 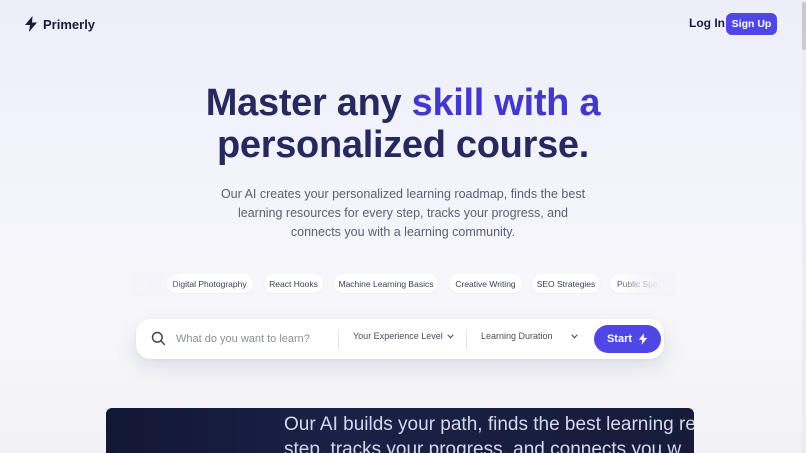 I want to click on brand-logo: Primerly, so click(x=59, y=24).